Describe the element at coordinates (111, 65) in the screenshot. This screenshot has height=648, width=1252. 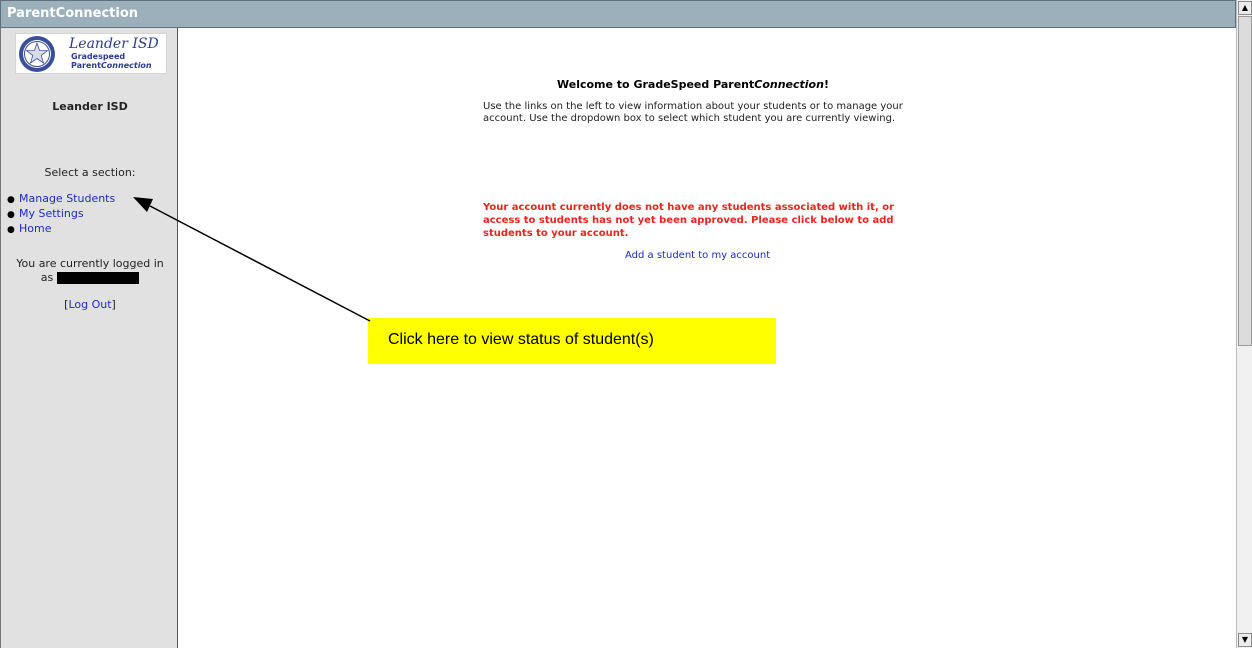
I see `logo-product-line2: ParentConnection` at that location.